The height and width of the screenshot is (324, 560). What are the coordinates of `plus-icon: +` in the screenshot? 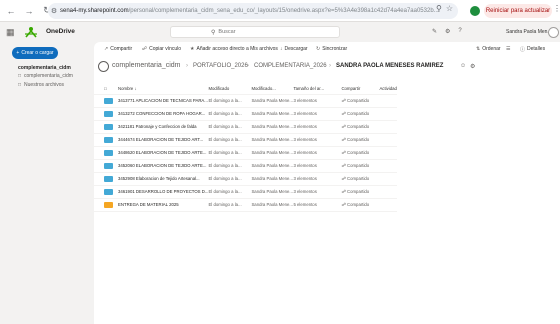 It's located at (18, 53).